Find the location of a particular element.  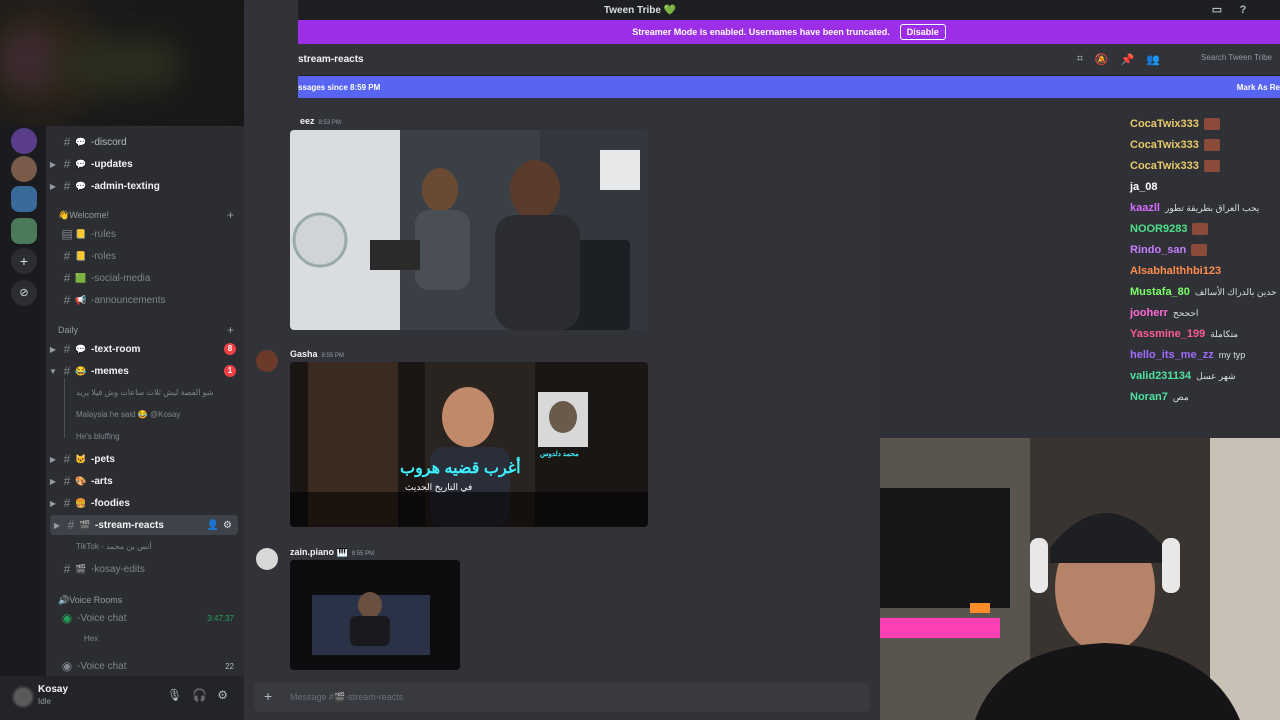

channel-updates: ▶ # 💬 -updates is located at coordinates (145, 164).